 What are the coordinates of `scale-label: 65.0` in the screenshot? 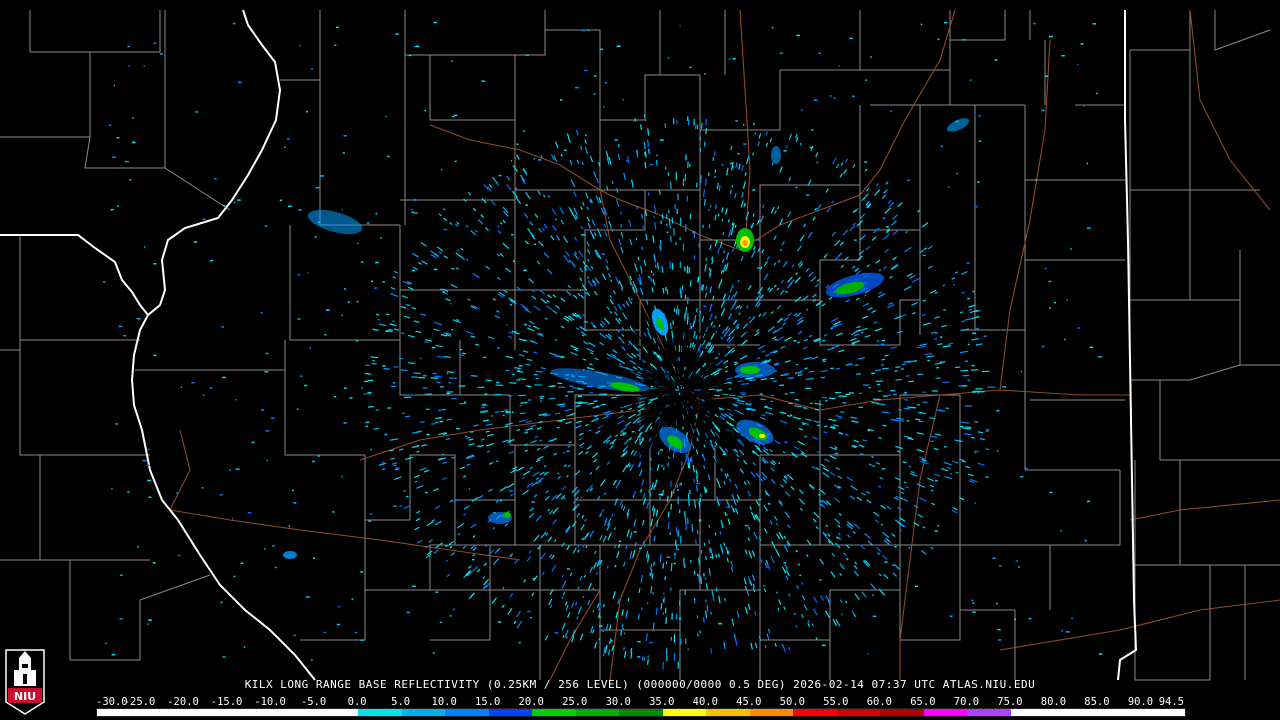 It's located at (923, 702).